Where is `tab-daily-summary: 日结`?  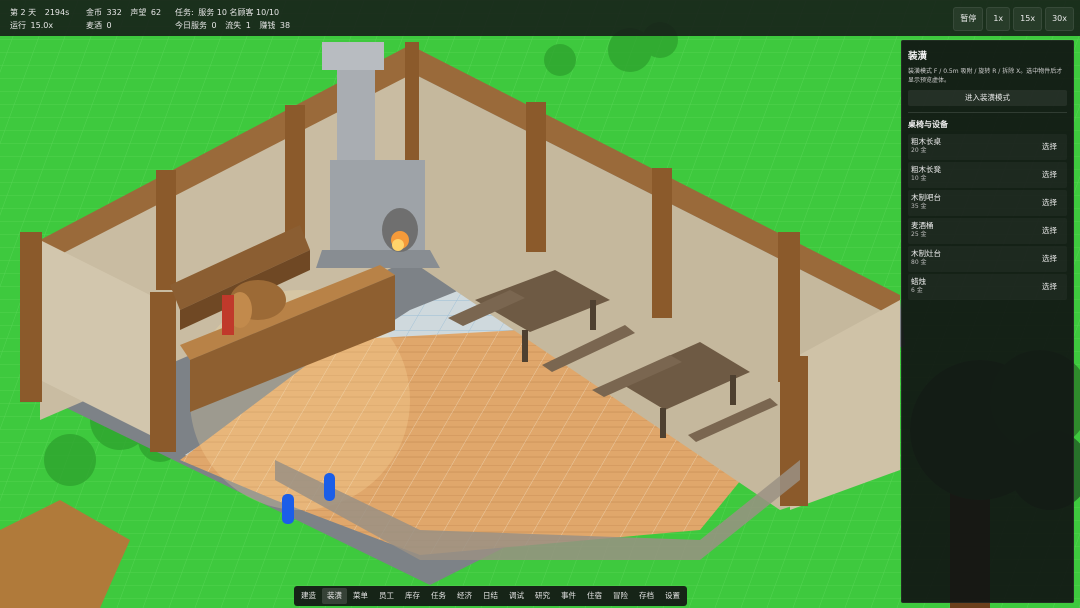 tab-daily-summary: 日结 is located at coordinates (490, 596).